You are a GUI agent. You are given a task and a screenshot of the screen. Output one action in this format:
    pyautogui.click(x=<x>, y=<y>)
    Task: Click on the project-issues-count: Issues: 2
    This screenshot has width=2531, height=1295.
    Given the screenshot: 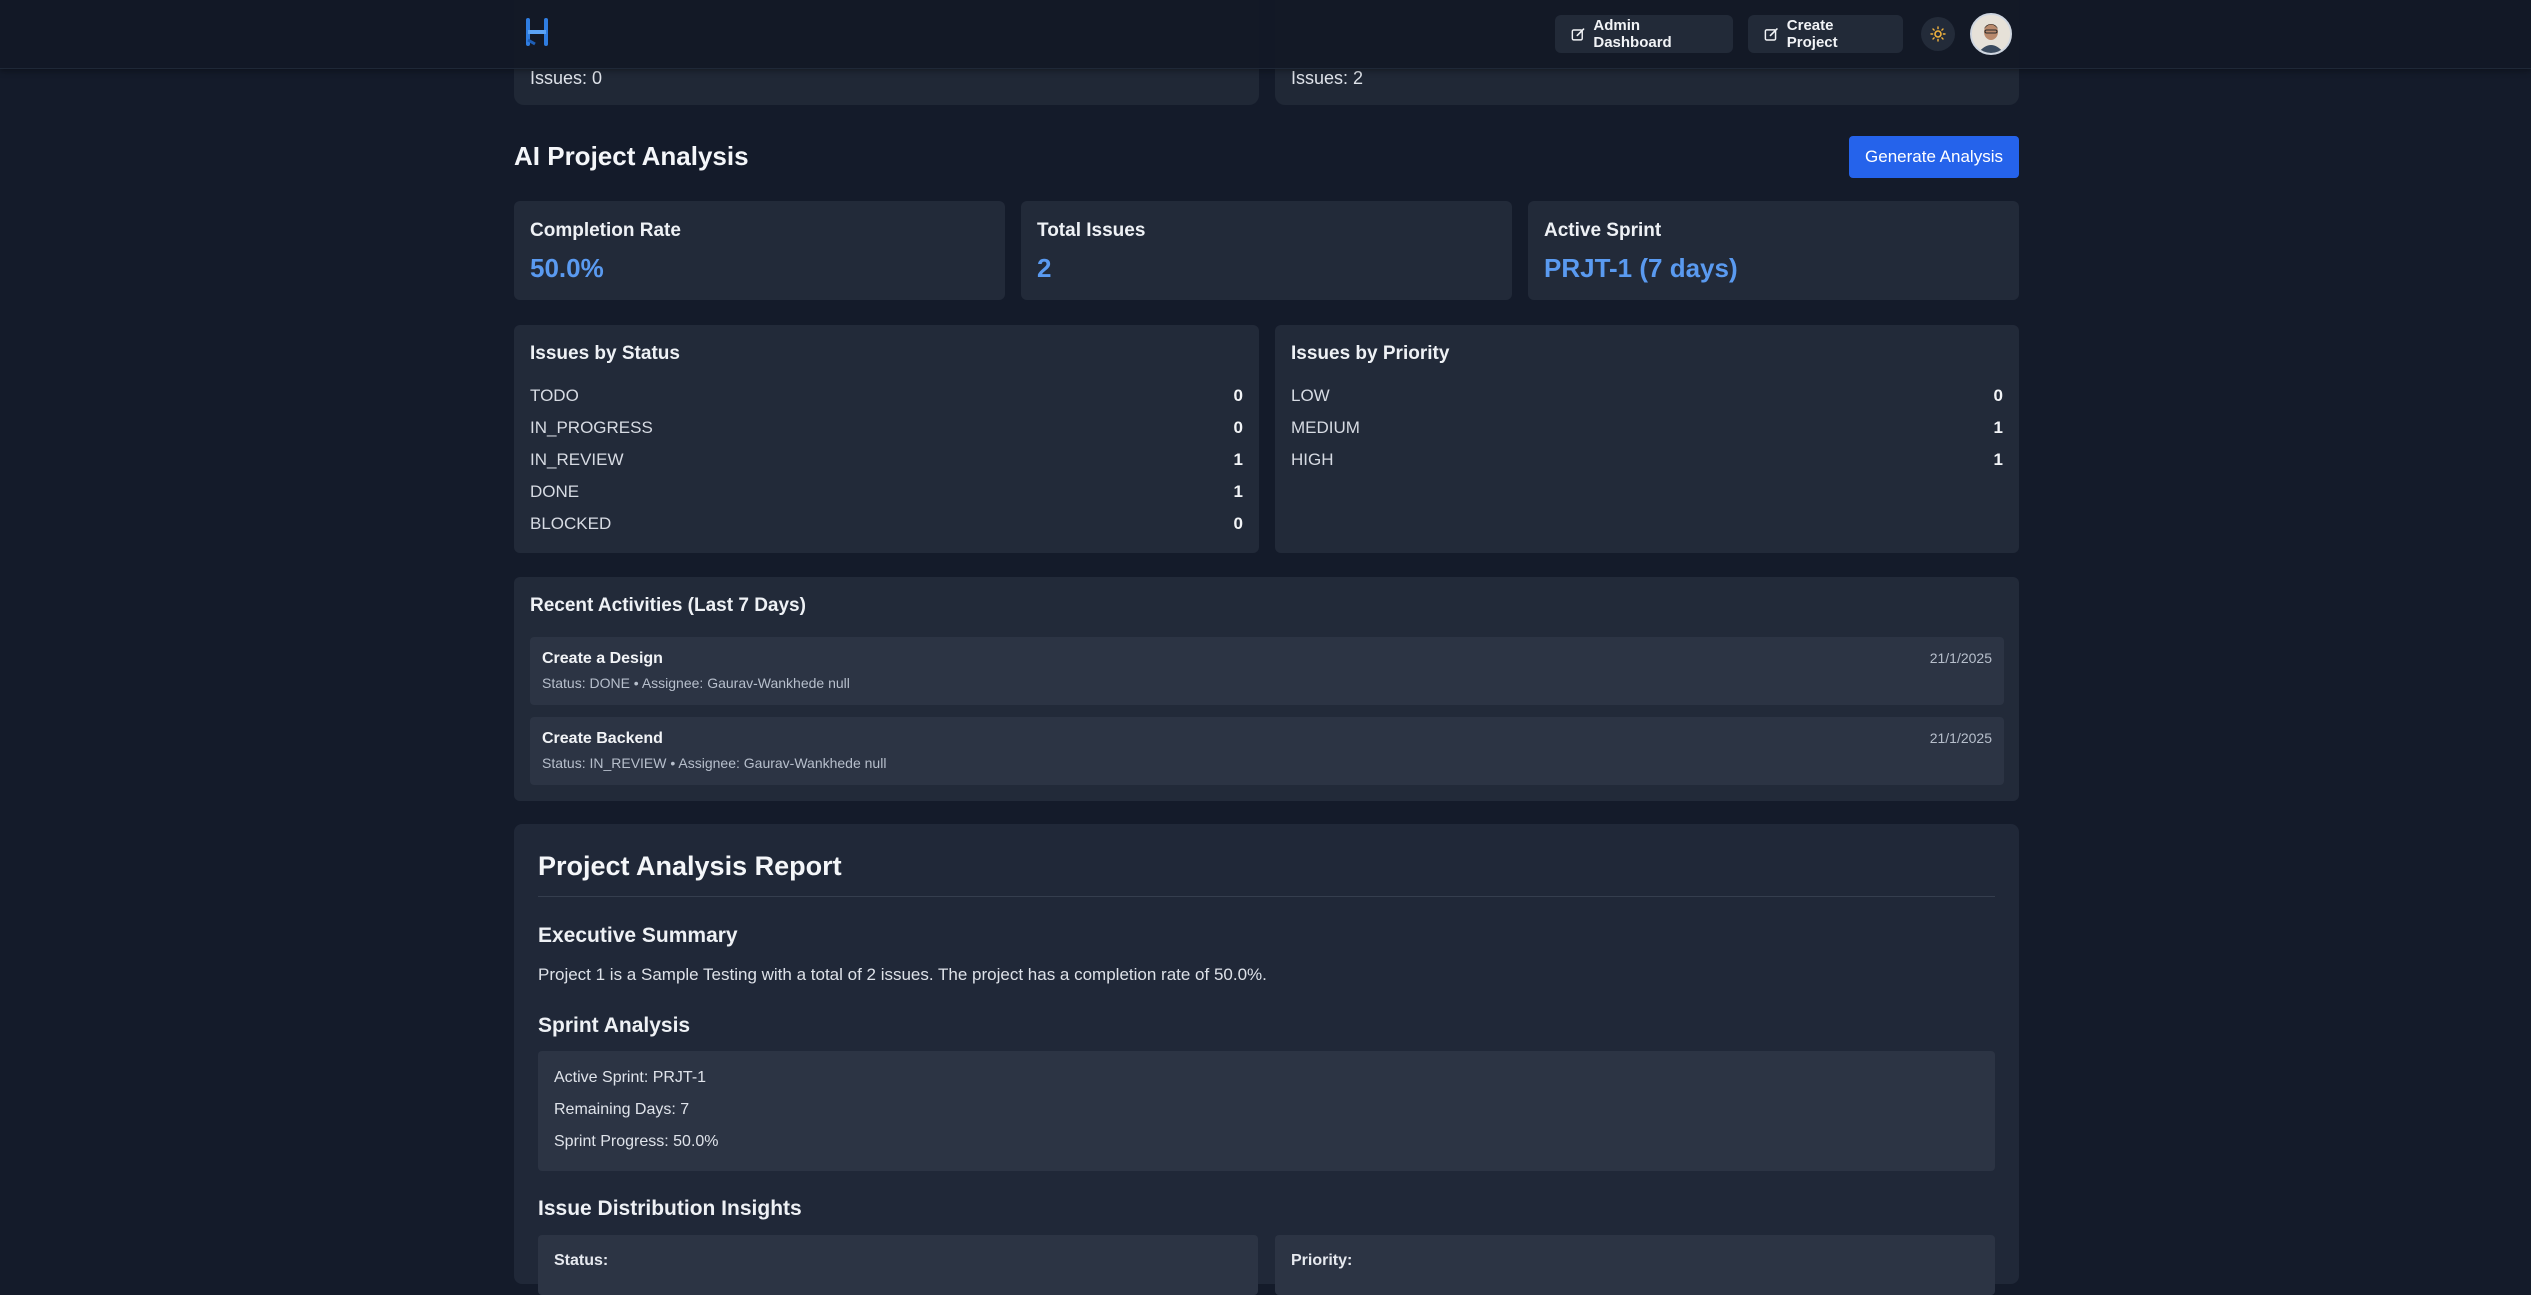 What is the action you would take?
    pyautogui.click(x=1327, y=78)
    